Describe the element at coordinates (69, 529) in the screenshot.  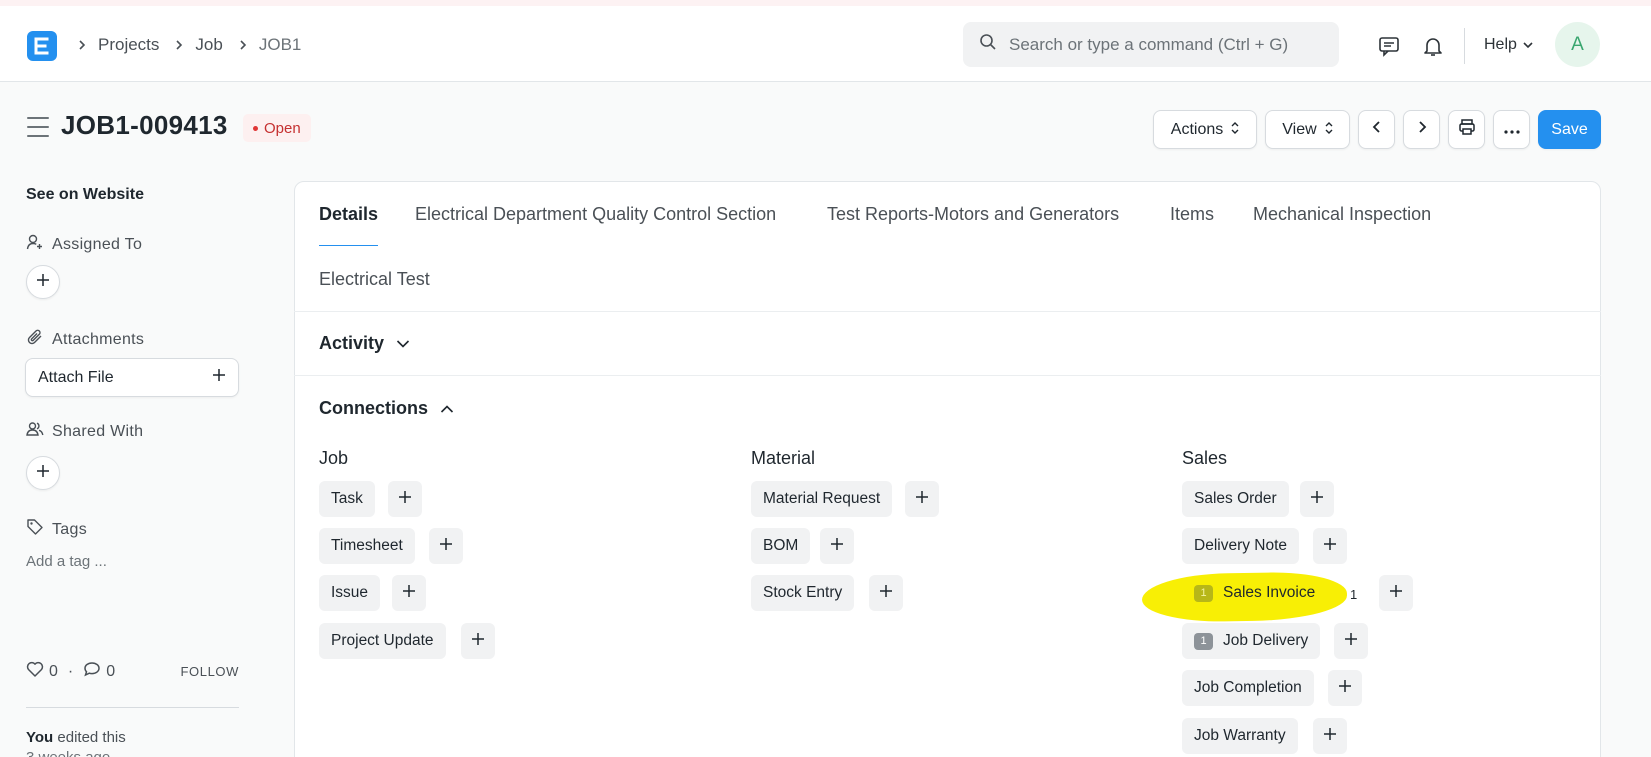
I see `tags-text: Tags` at that location.